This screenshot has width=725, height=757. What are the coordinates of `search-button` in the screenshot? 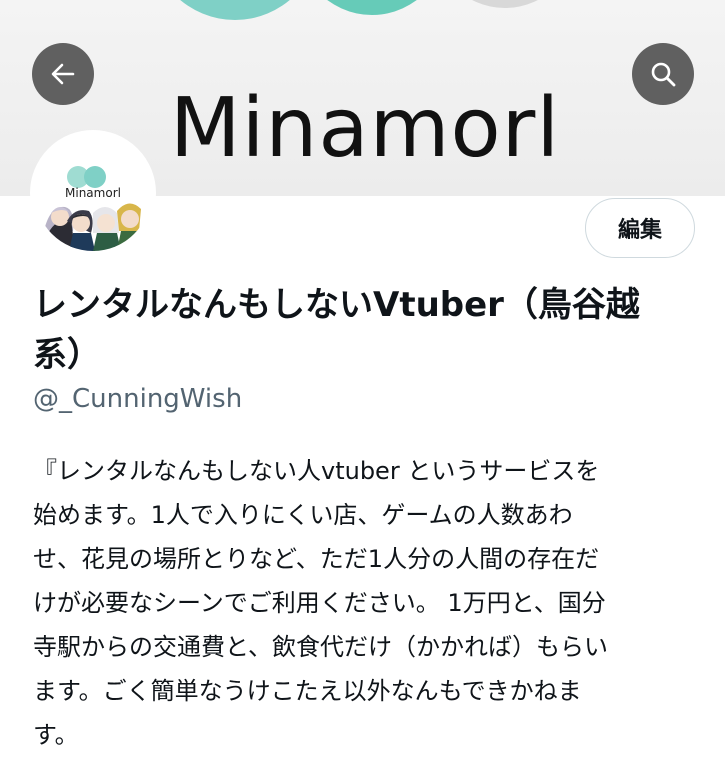 It's located at (663, 74).